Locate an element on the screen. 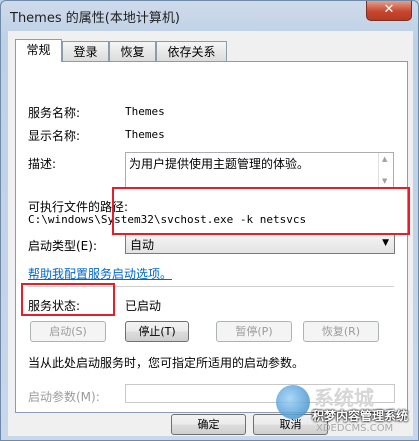 The image size is (419, 441). watermark: 系统城 积梦内容管理系统 XDEDCMS.COM is located at coordinates (346, 409).